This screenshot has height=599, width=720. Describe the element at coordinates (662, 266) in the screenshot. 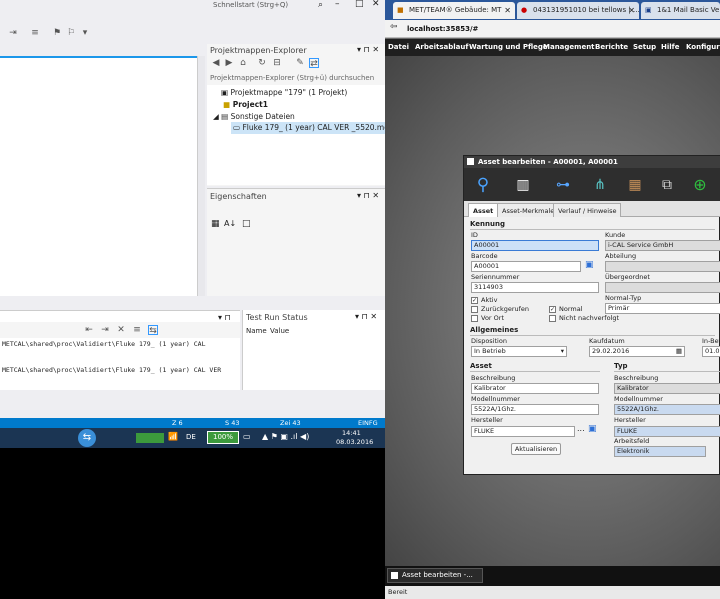

I see `abteilung-field` at that location.